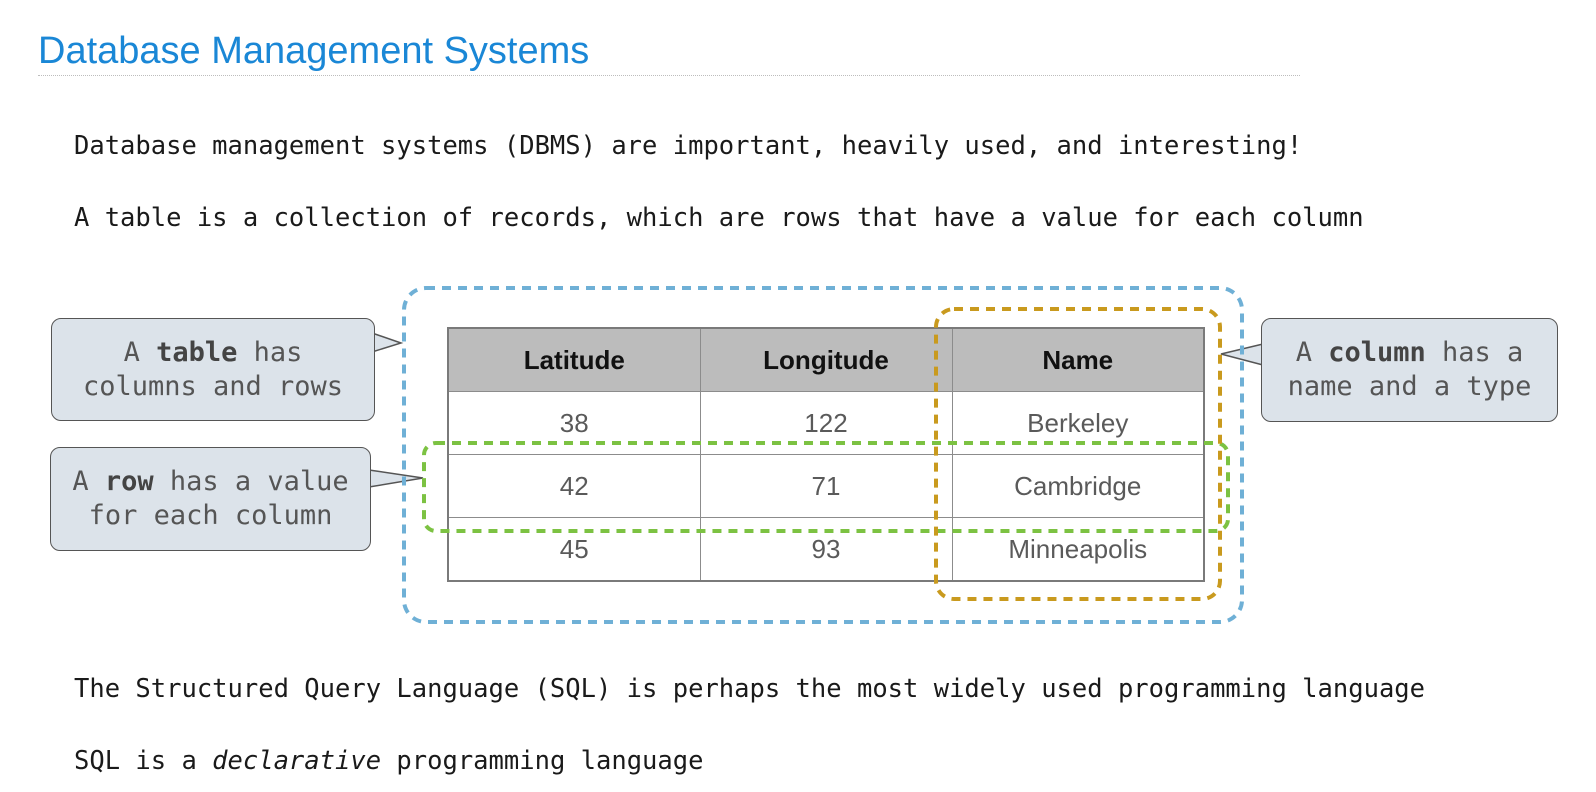 The height and width of the screenshot is (792, 1596). What do you see at coordinates (574, 359) in the screenshot?
I see `column-header-latitude: Latitude` at bounding box center [574, 359].